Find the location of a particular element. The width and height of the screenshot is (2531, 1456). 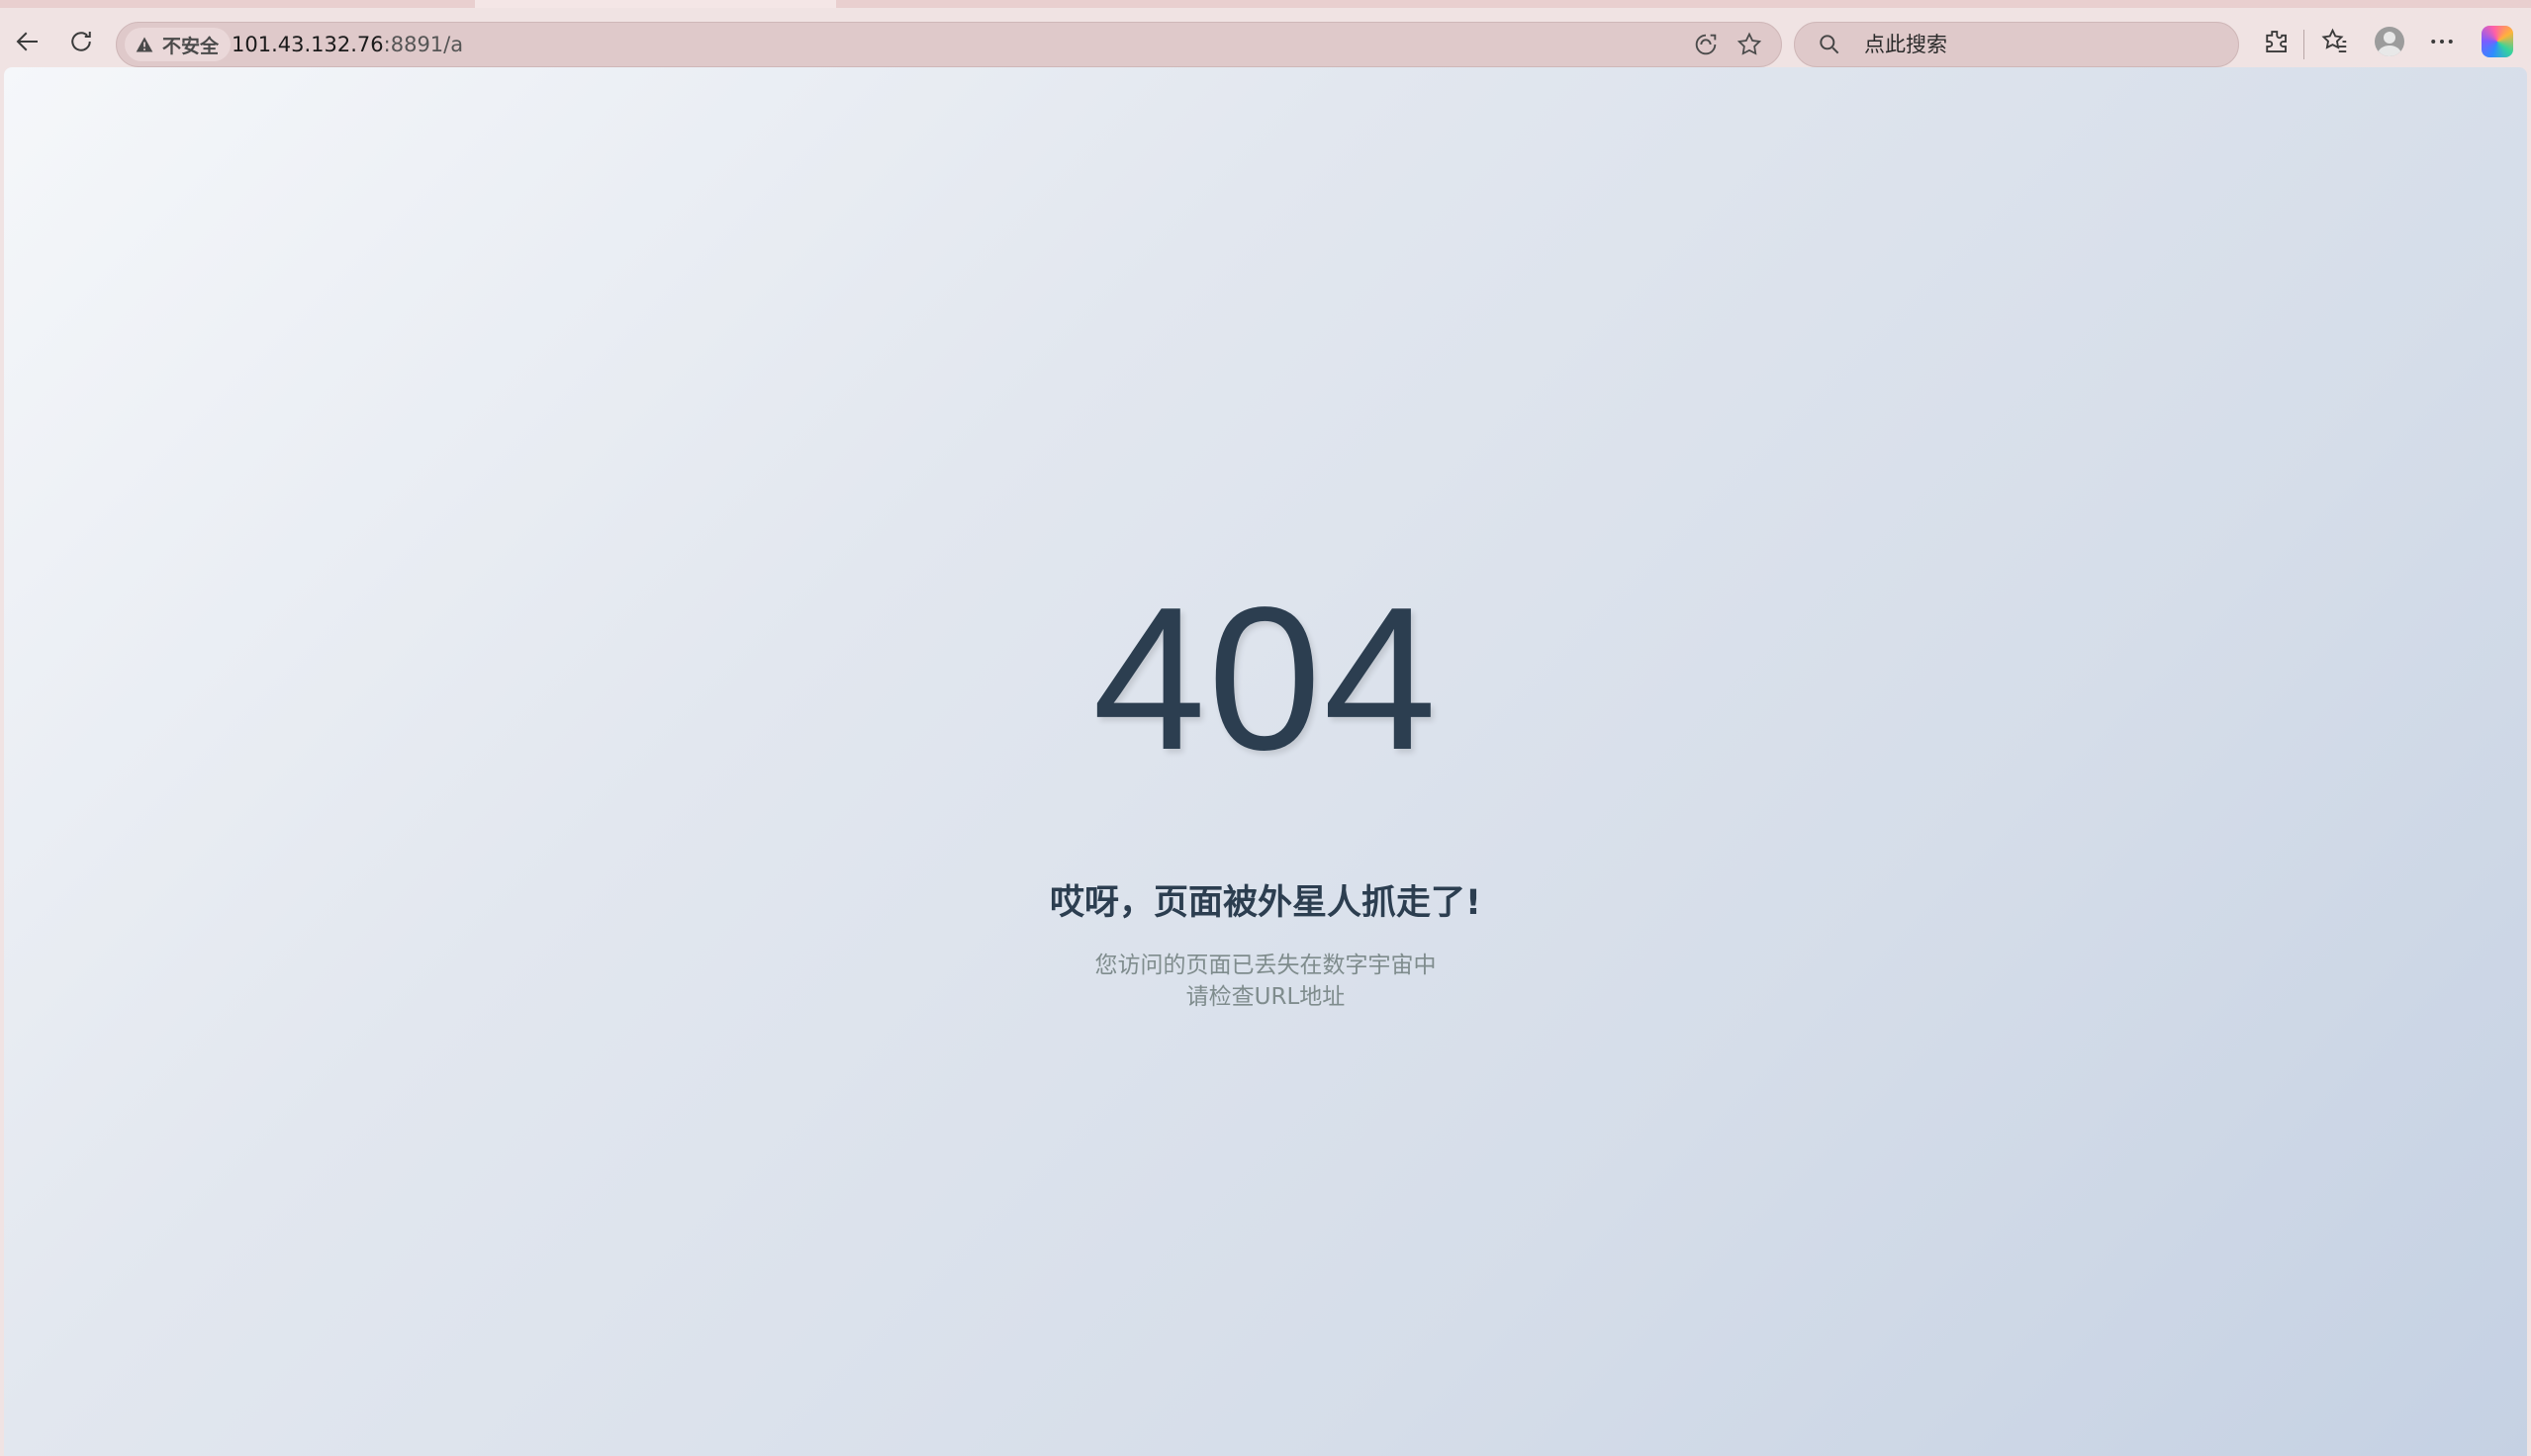

url-path: :8891/a is located at coordinates (423, 44).